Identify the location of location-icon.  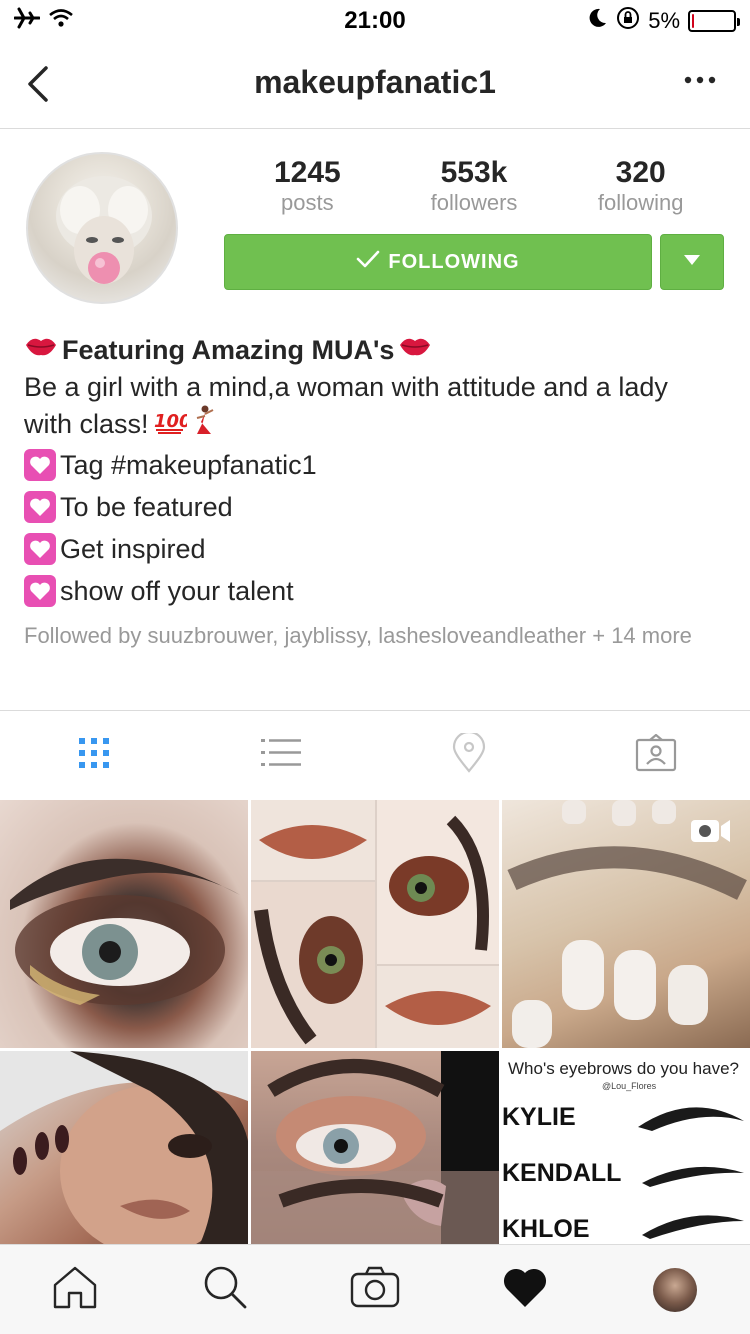
(469, 754).